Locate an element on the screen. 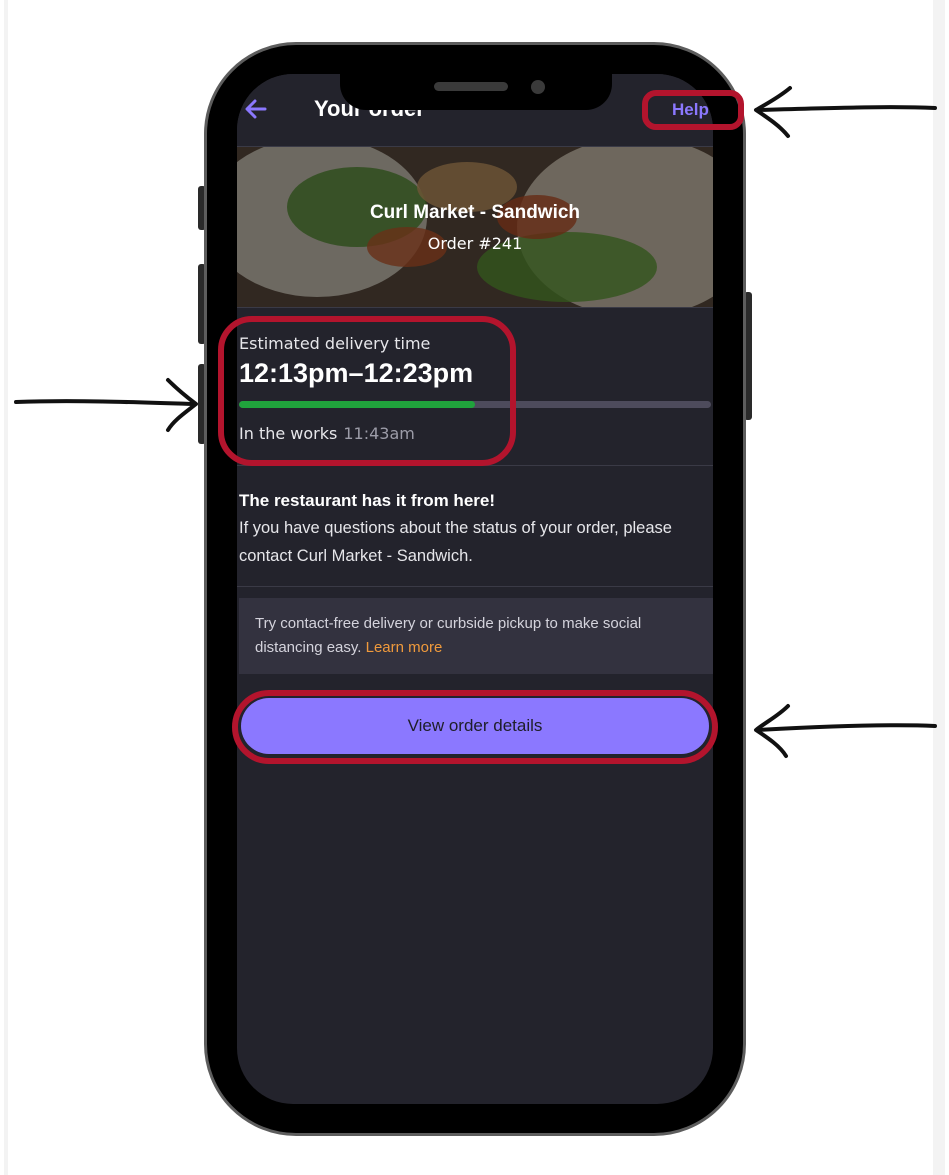 Image resolution: width=949 pixels, height=1175 pixels. phone-camera is located at coordinates (538, 87).